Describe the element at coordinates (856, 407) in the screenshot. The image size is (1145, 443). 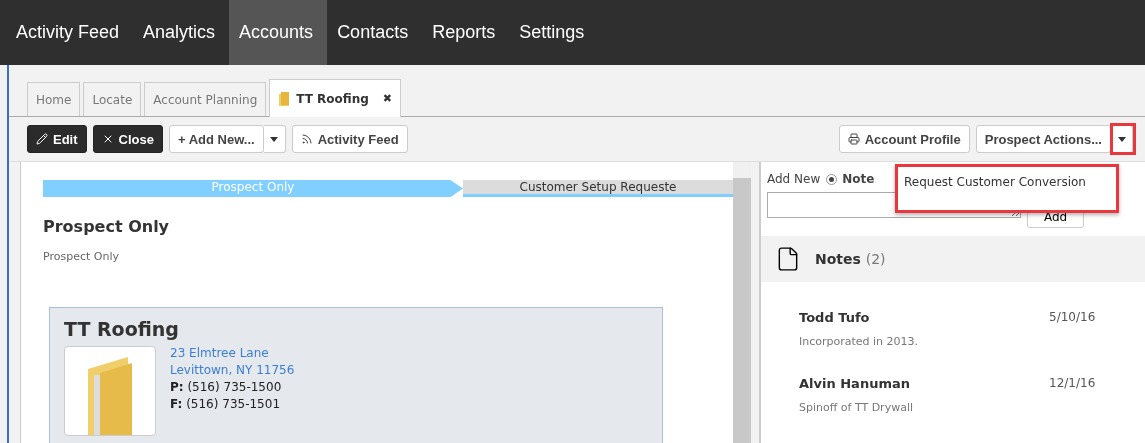
I see `note-text: Spinoff of TT Drywall` at that location.